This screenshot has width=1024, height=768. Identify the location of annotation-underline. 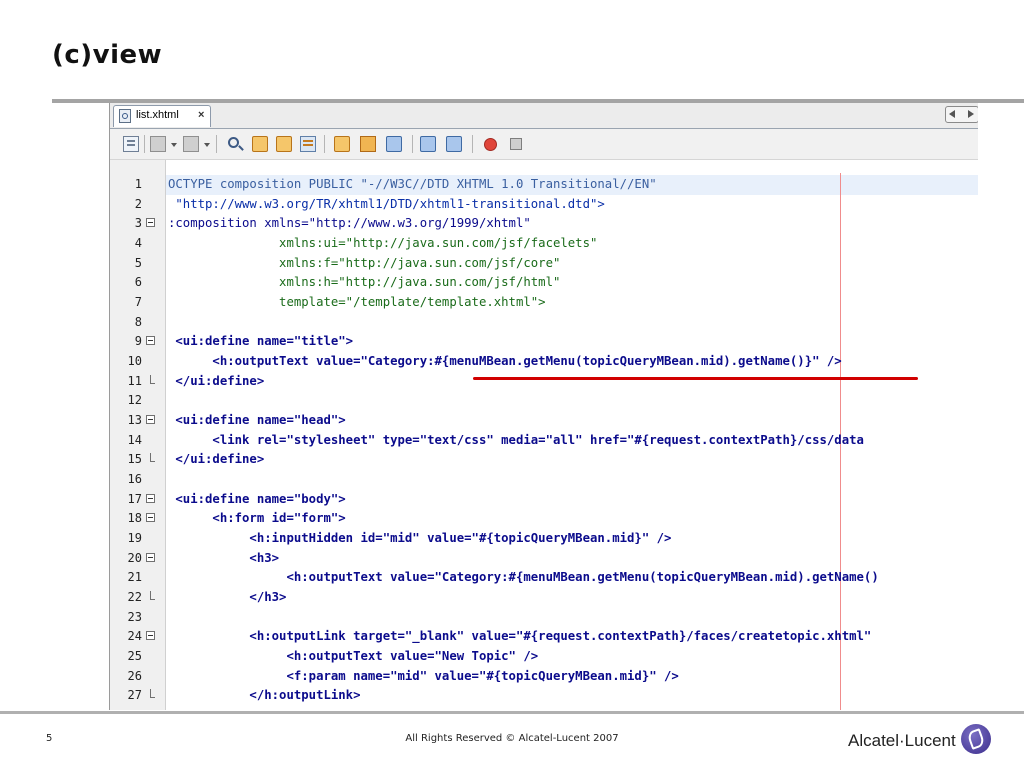
(695, 378).